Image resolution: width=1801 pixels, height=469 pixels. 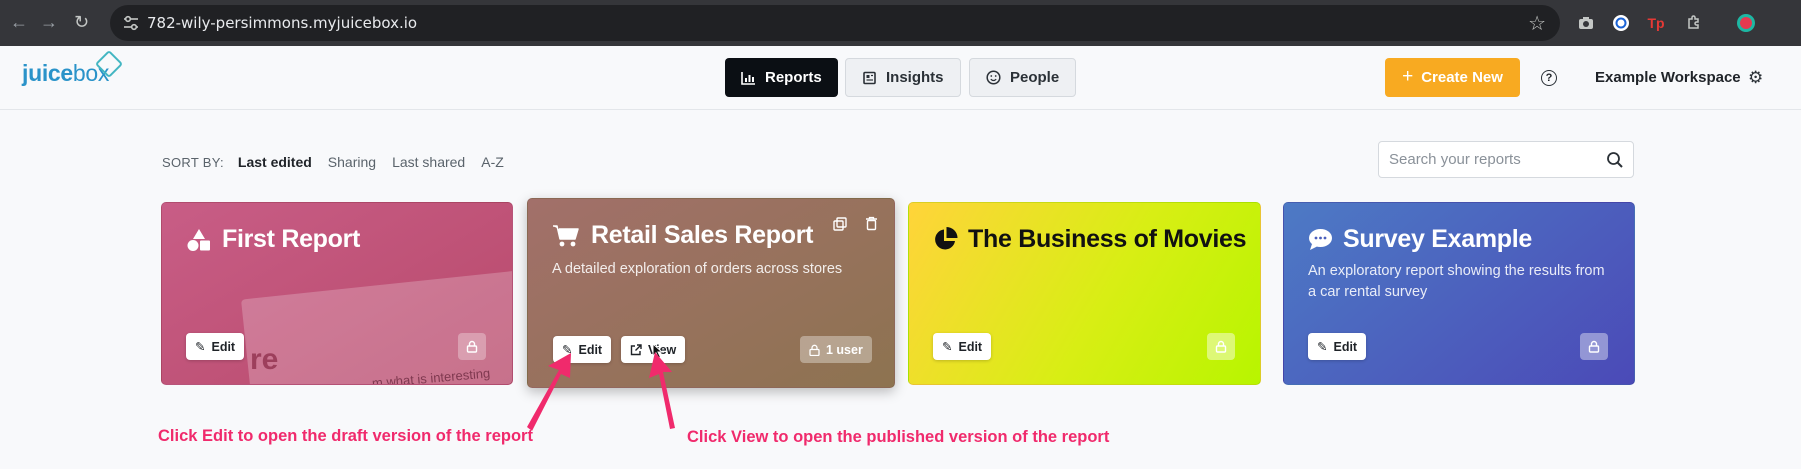 What do you see at coordinates (549, 392) in the screenshot?
I see `edit-arrow` at bounding box center [549, 392].